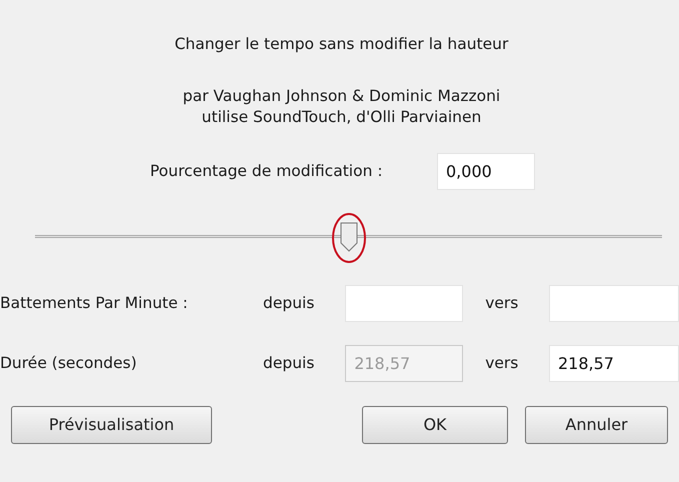 Image resolution: width=679 pixels, height=482 pixels. What do you see at coordinates (94, 303) in the screenshot?
I see `row-label: Battements Par Minute :` at bounding box center [94, 303].